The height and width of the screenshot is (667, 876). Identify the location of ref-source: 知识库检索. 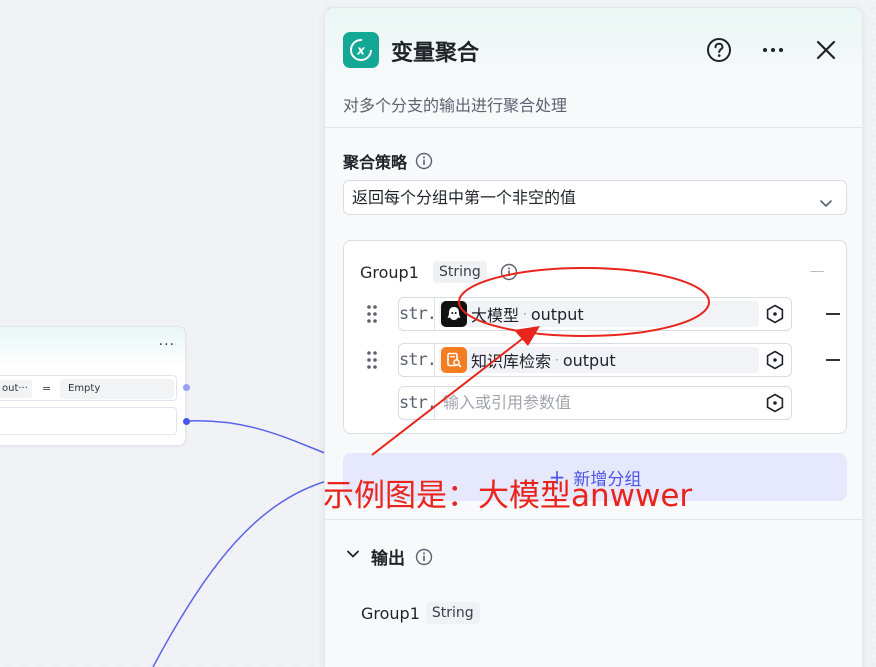
(511, 361).